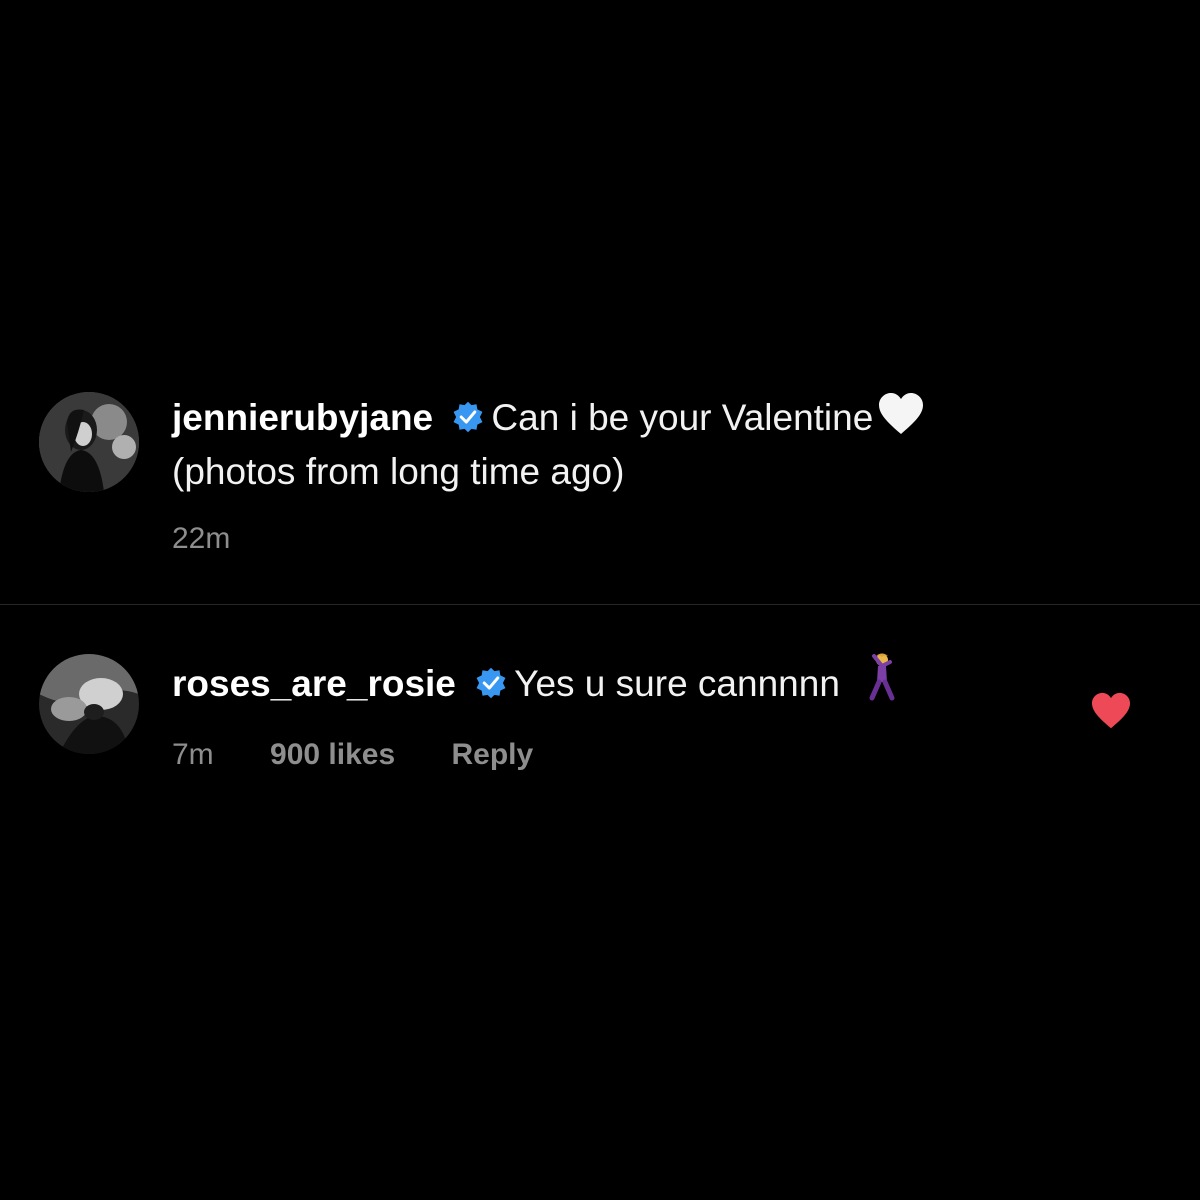 The width and height of the screenshot is (1200, 1200). What do you see at coordinates (882, 683) in the screenshot?
I see `dancing-person-icon` at bounding box center [882, 683].